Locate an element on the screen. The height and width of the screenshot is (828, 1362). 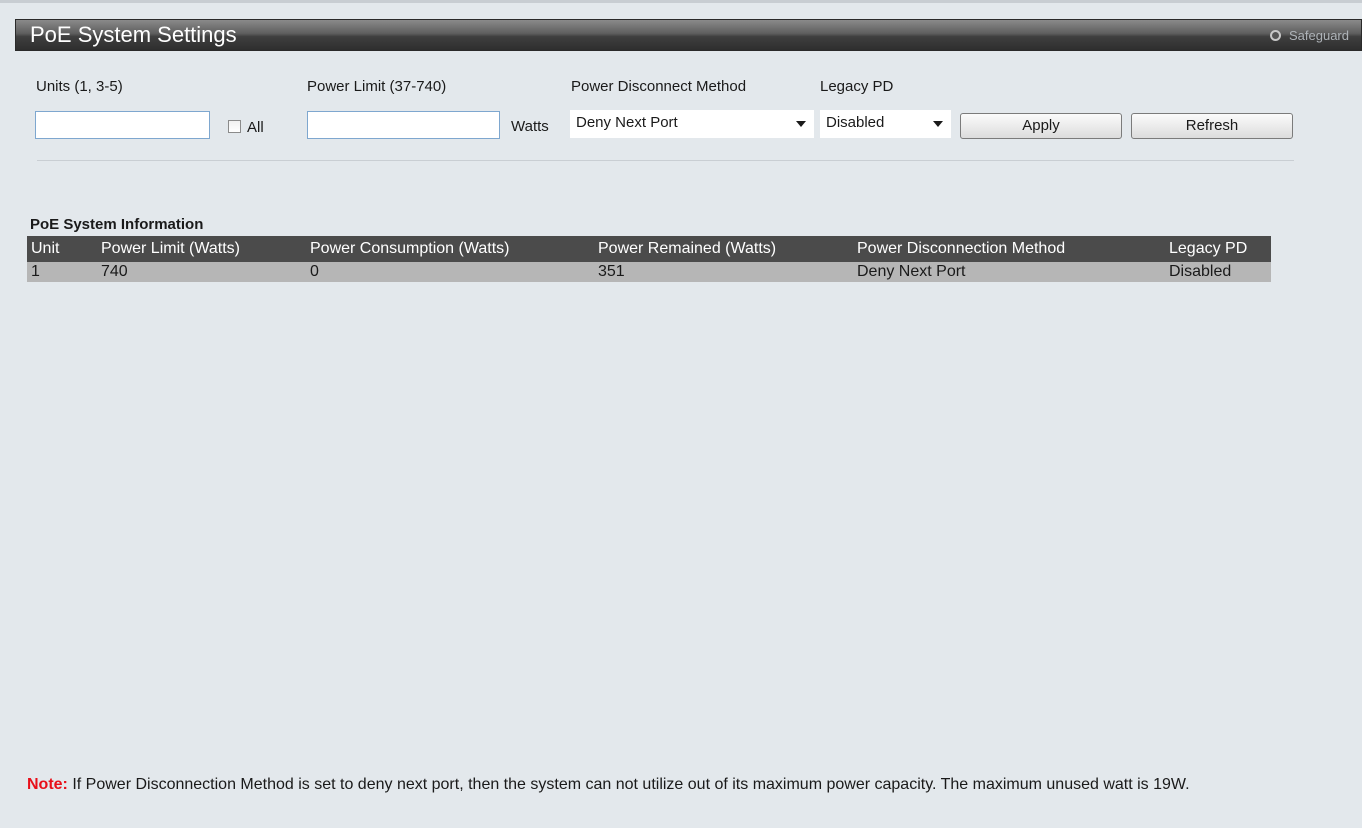
power-disconnect-method-select: Deny Next Port is located at coordinates (692, 124).